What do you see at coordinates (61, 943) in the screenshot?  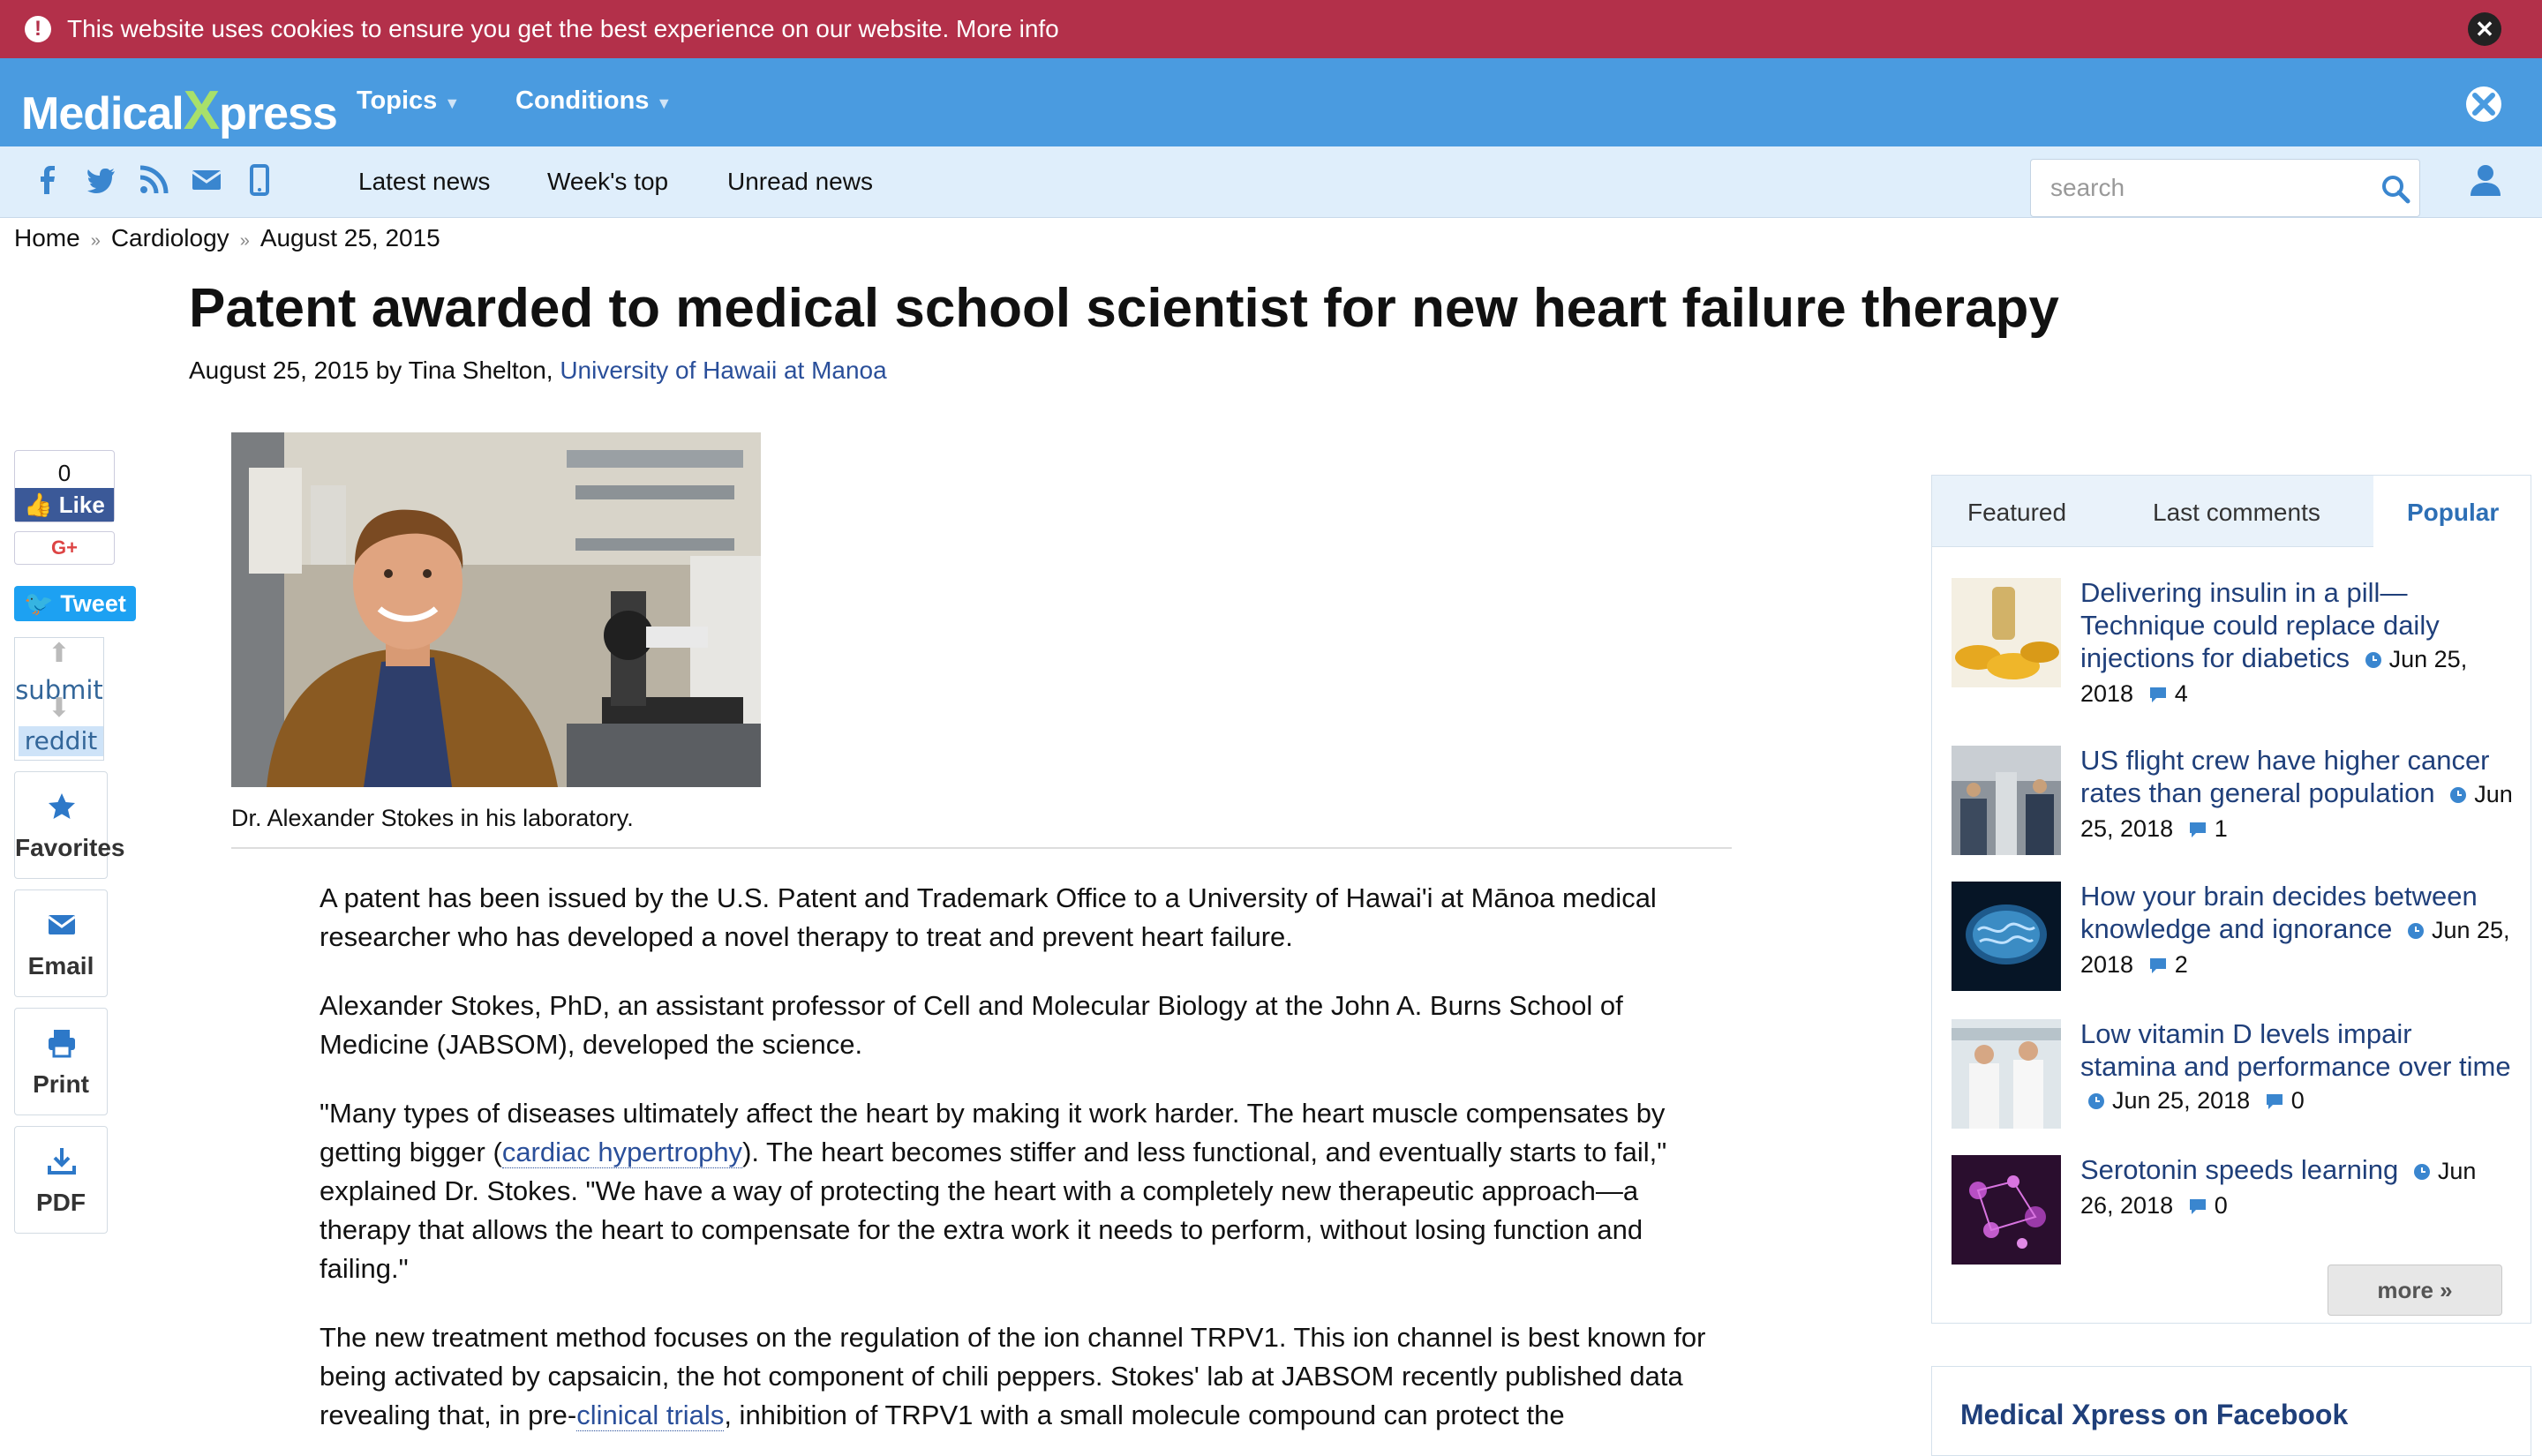 I see `email-button: Email` at bounding box center [61, 943].